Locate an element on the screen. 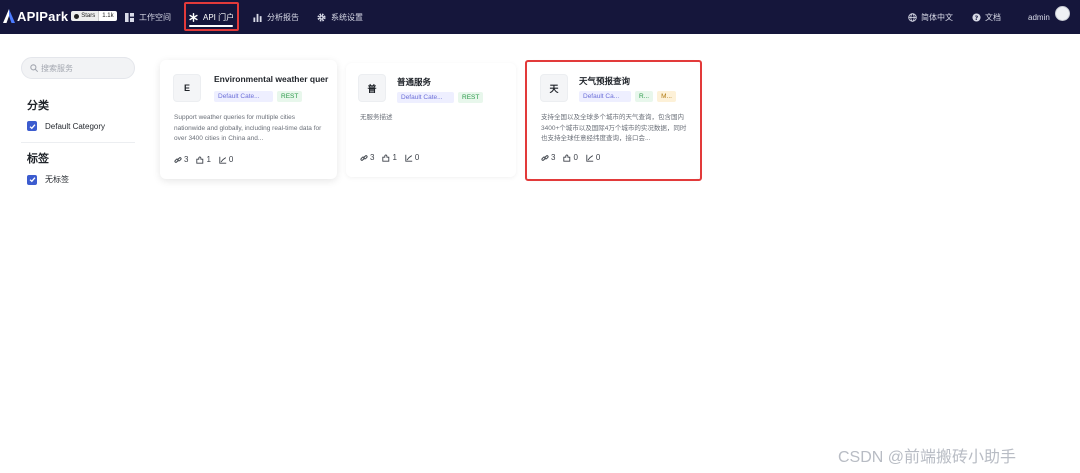 Image resolution: width=1080 pixels, height=473 pixels. category-label: Default Category is located at coordinates (75, 126).